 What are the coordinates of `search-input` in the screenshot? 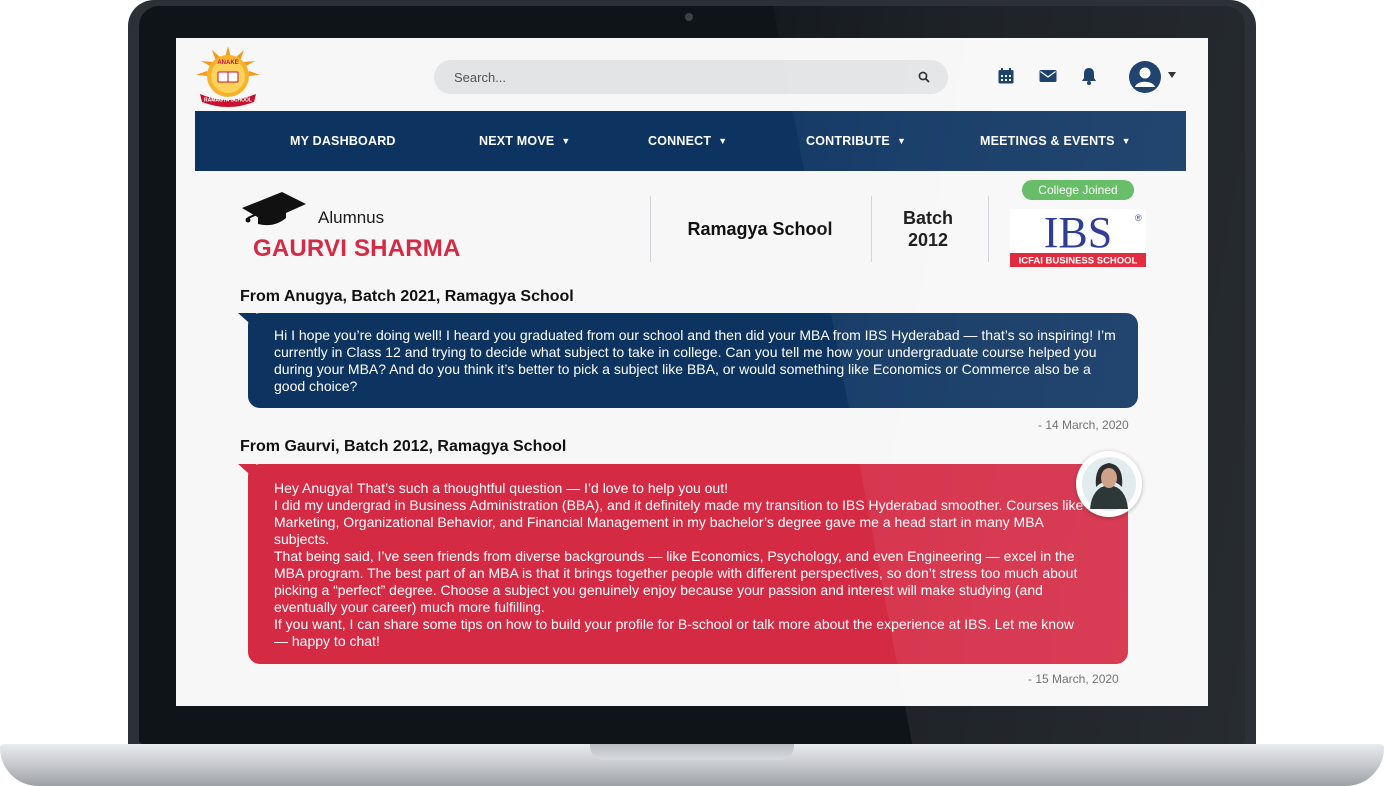 It's located at (685, 77).